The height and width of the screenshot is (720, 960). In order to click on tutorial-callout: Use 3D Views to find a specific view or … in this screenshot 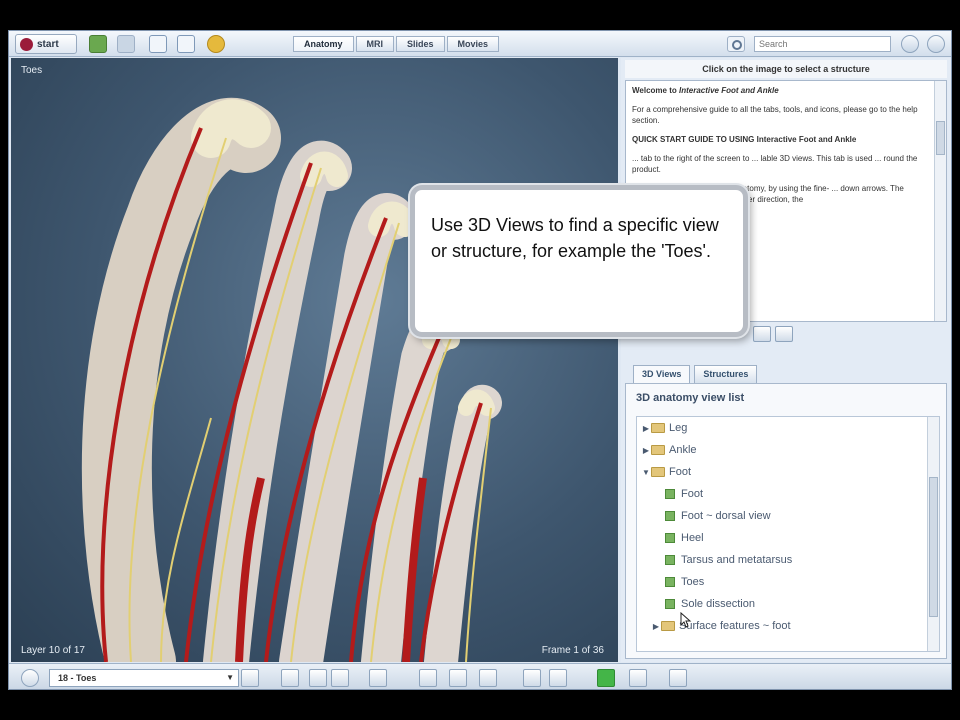, I will do `click(579, 261)`.